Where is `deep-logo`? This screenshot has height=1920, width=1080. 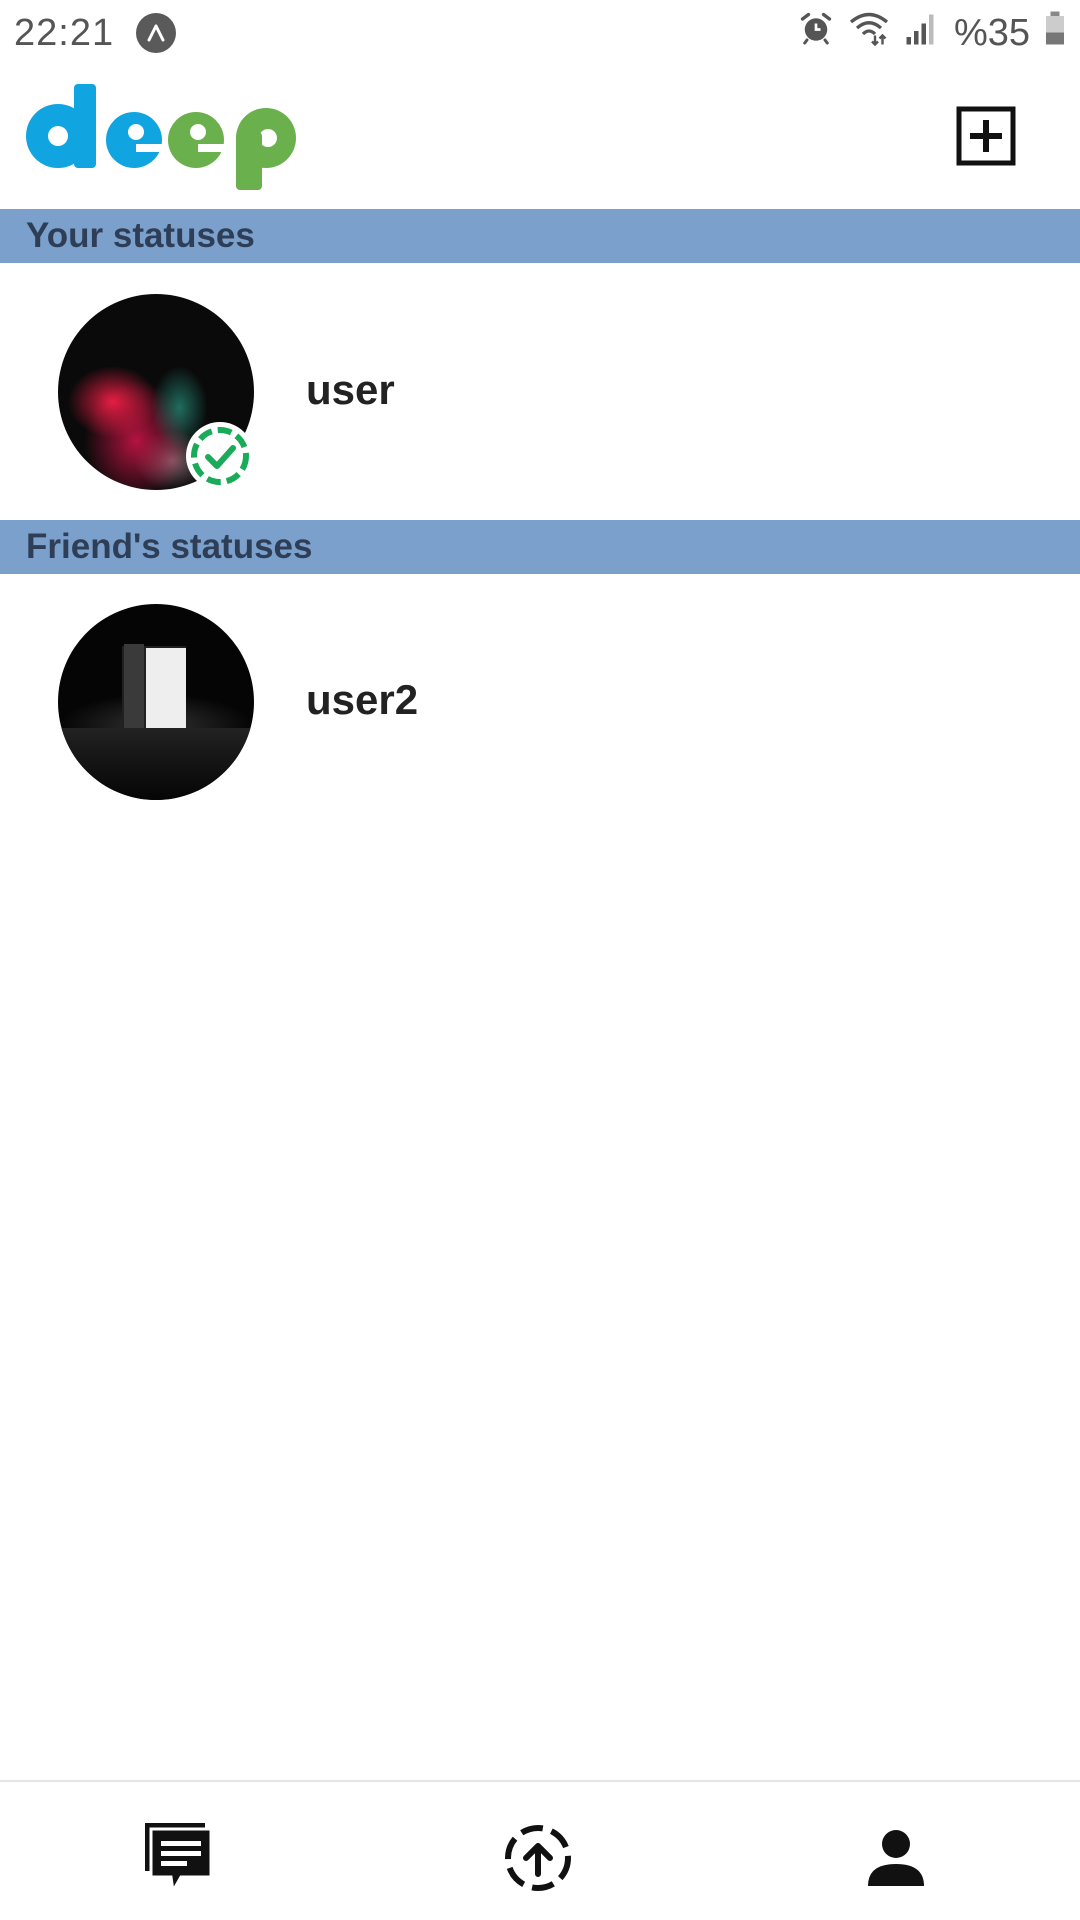
deep-logo is located at coordinates (161, 137).